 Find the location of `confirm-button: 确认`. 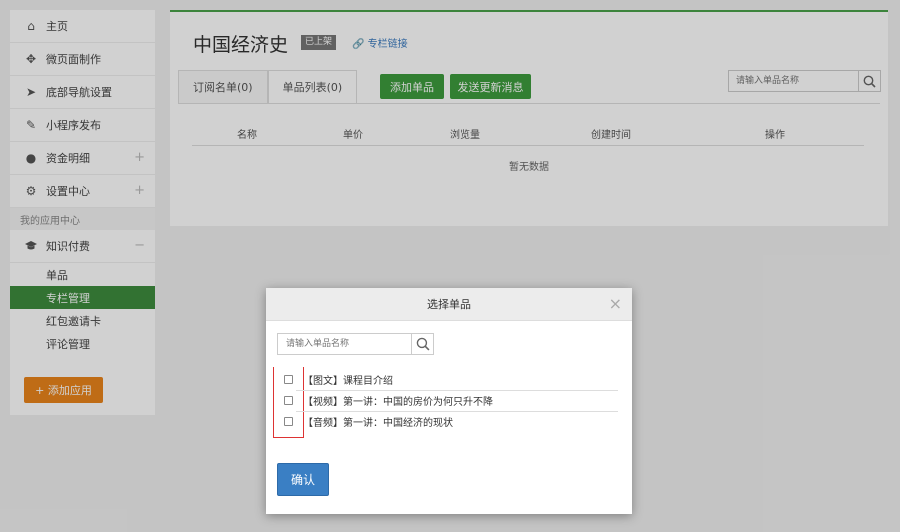

confirm-button: 确认 is located at coordinates (303, 479).